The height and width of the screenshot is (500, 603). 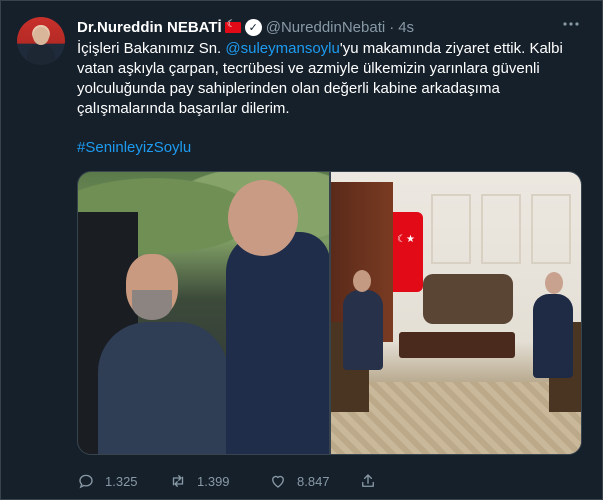 I want to click on turkish-flag, so click(x=408, y=252).